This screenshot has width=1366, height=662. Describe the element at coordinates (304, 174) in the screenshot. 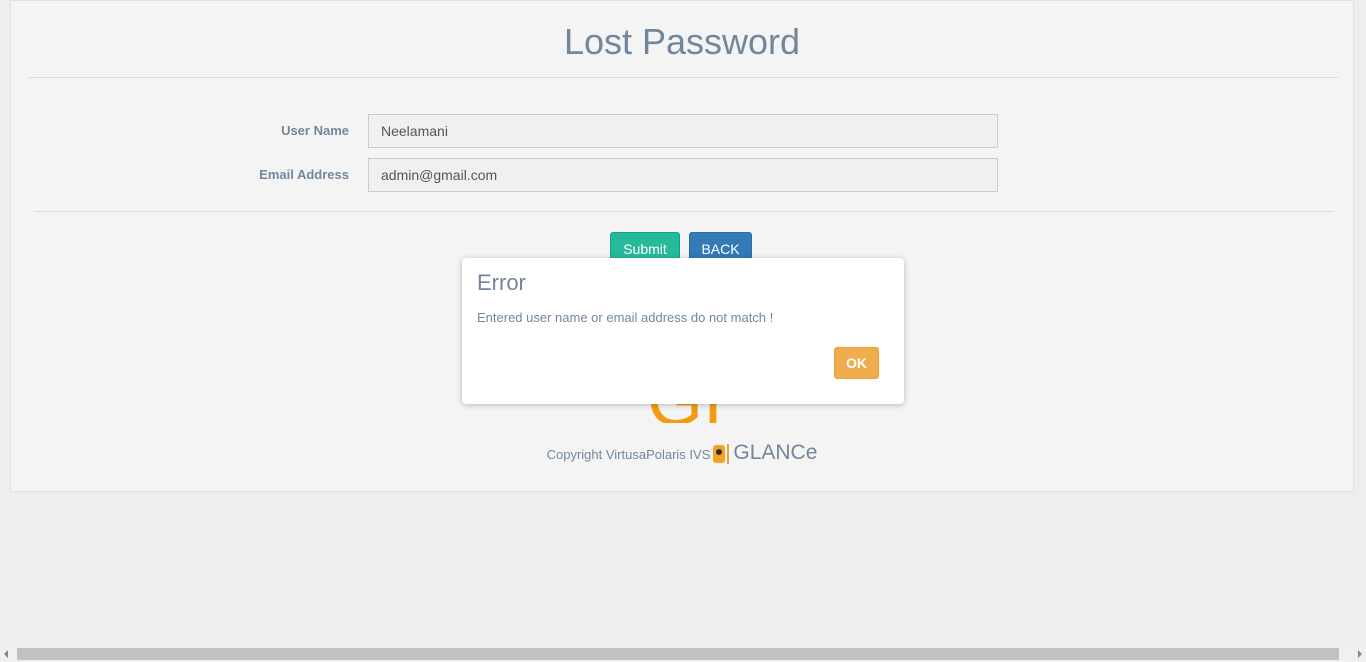

I see `email-label: Email Address` at that location.